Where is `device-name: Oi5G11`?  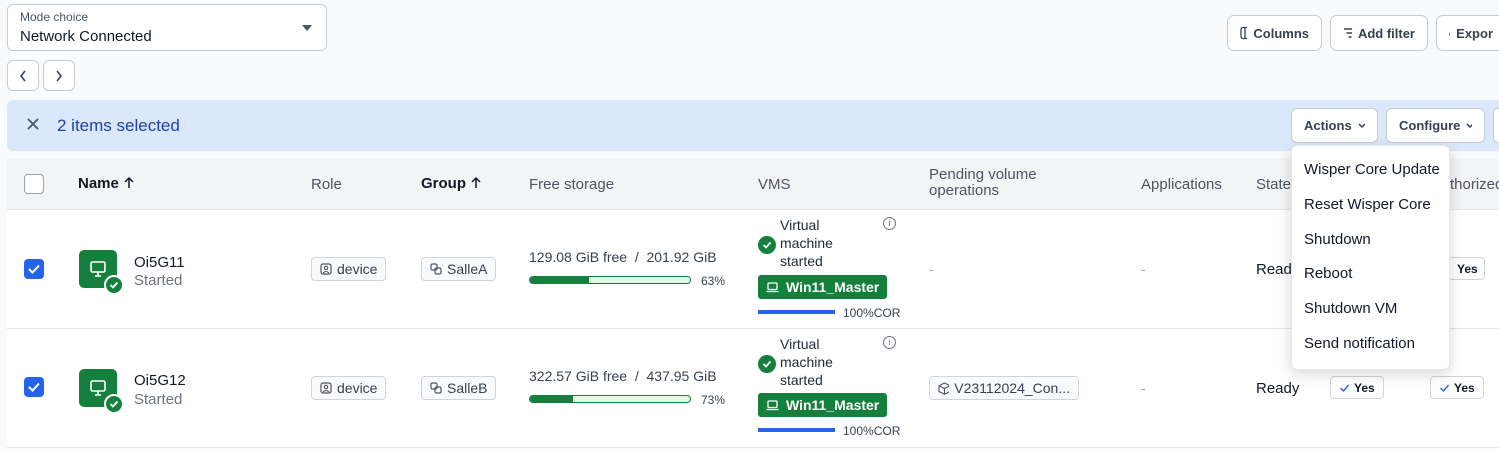
device-name: Oi5G11 is located at coordinates (159, 262).